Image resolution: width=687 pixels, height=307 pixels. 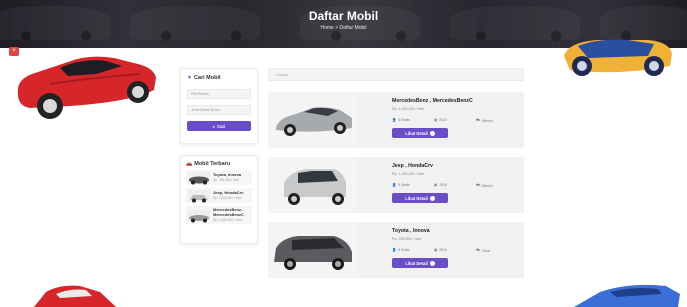 What do you see at coordinates (219, 126) in the screenshot?
I see `search-button: ⌕ Cari` at bounding box center [219, 126].